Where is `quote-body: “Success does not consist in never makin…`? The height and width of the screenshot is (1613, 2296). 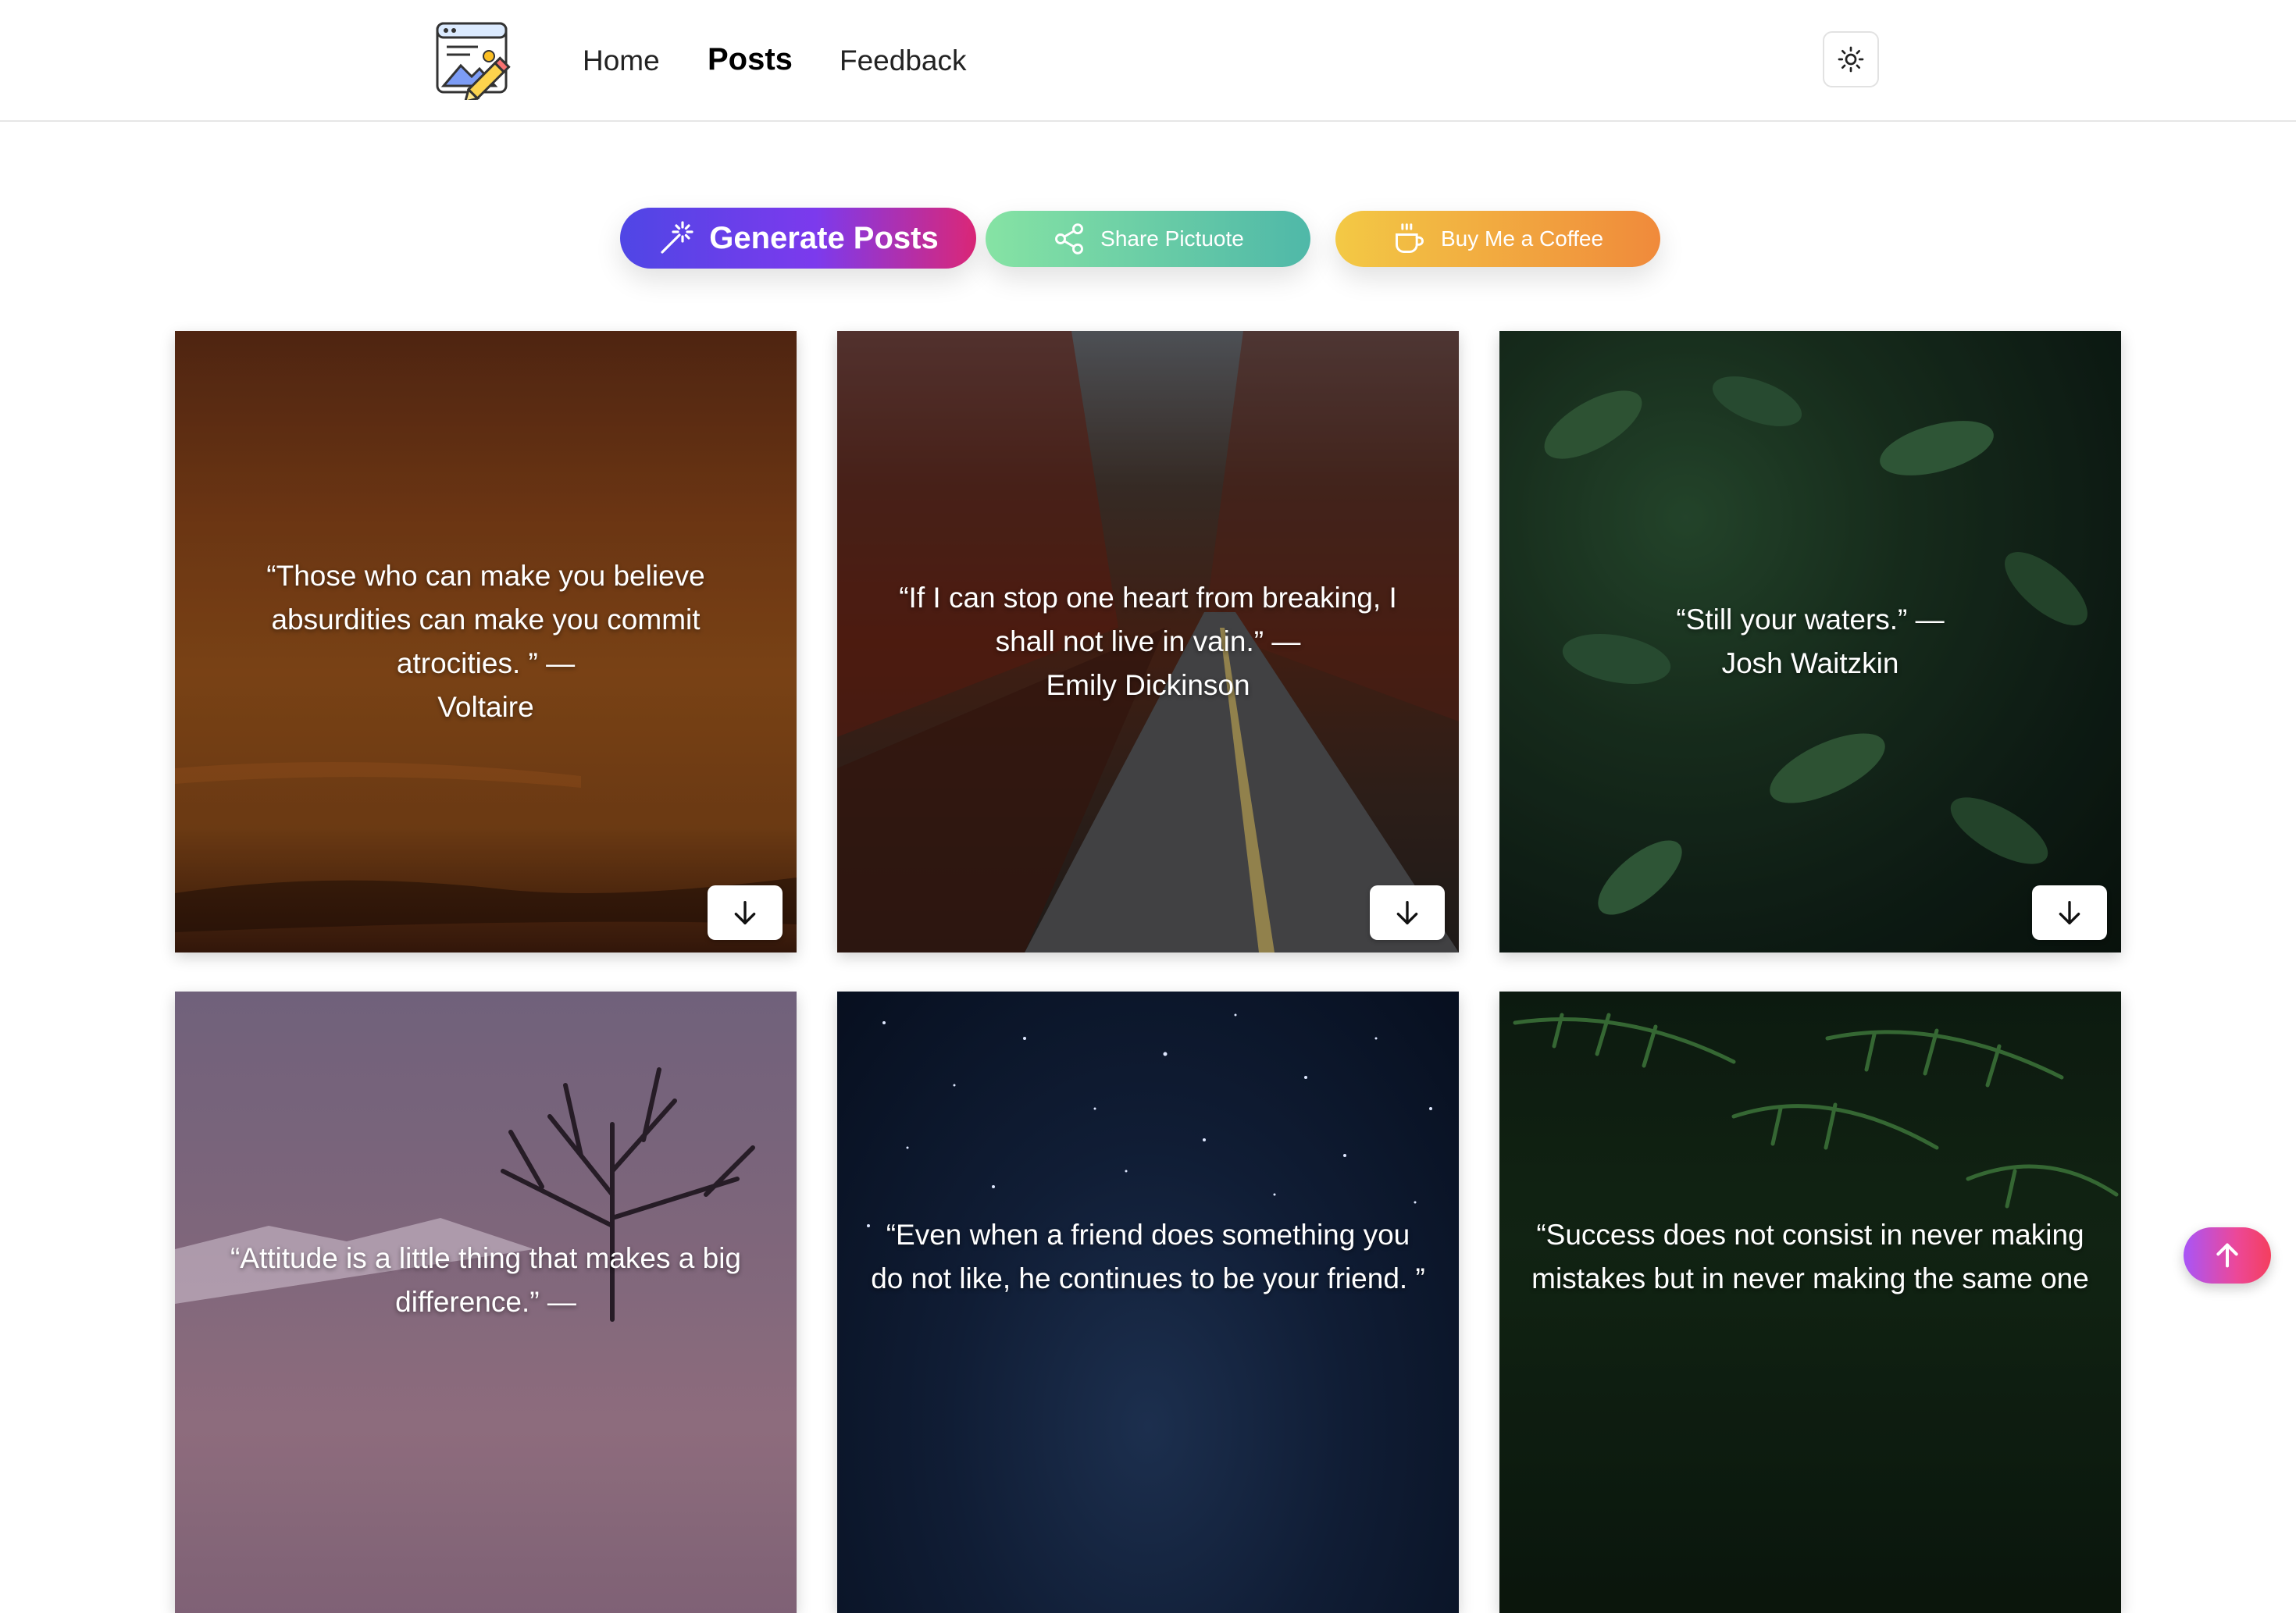 quote-body: “Success does not consist in never makin… is located at coordinates (1810, 1256).